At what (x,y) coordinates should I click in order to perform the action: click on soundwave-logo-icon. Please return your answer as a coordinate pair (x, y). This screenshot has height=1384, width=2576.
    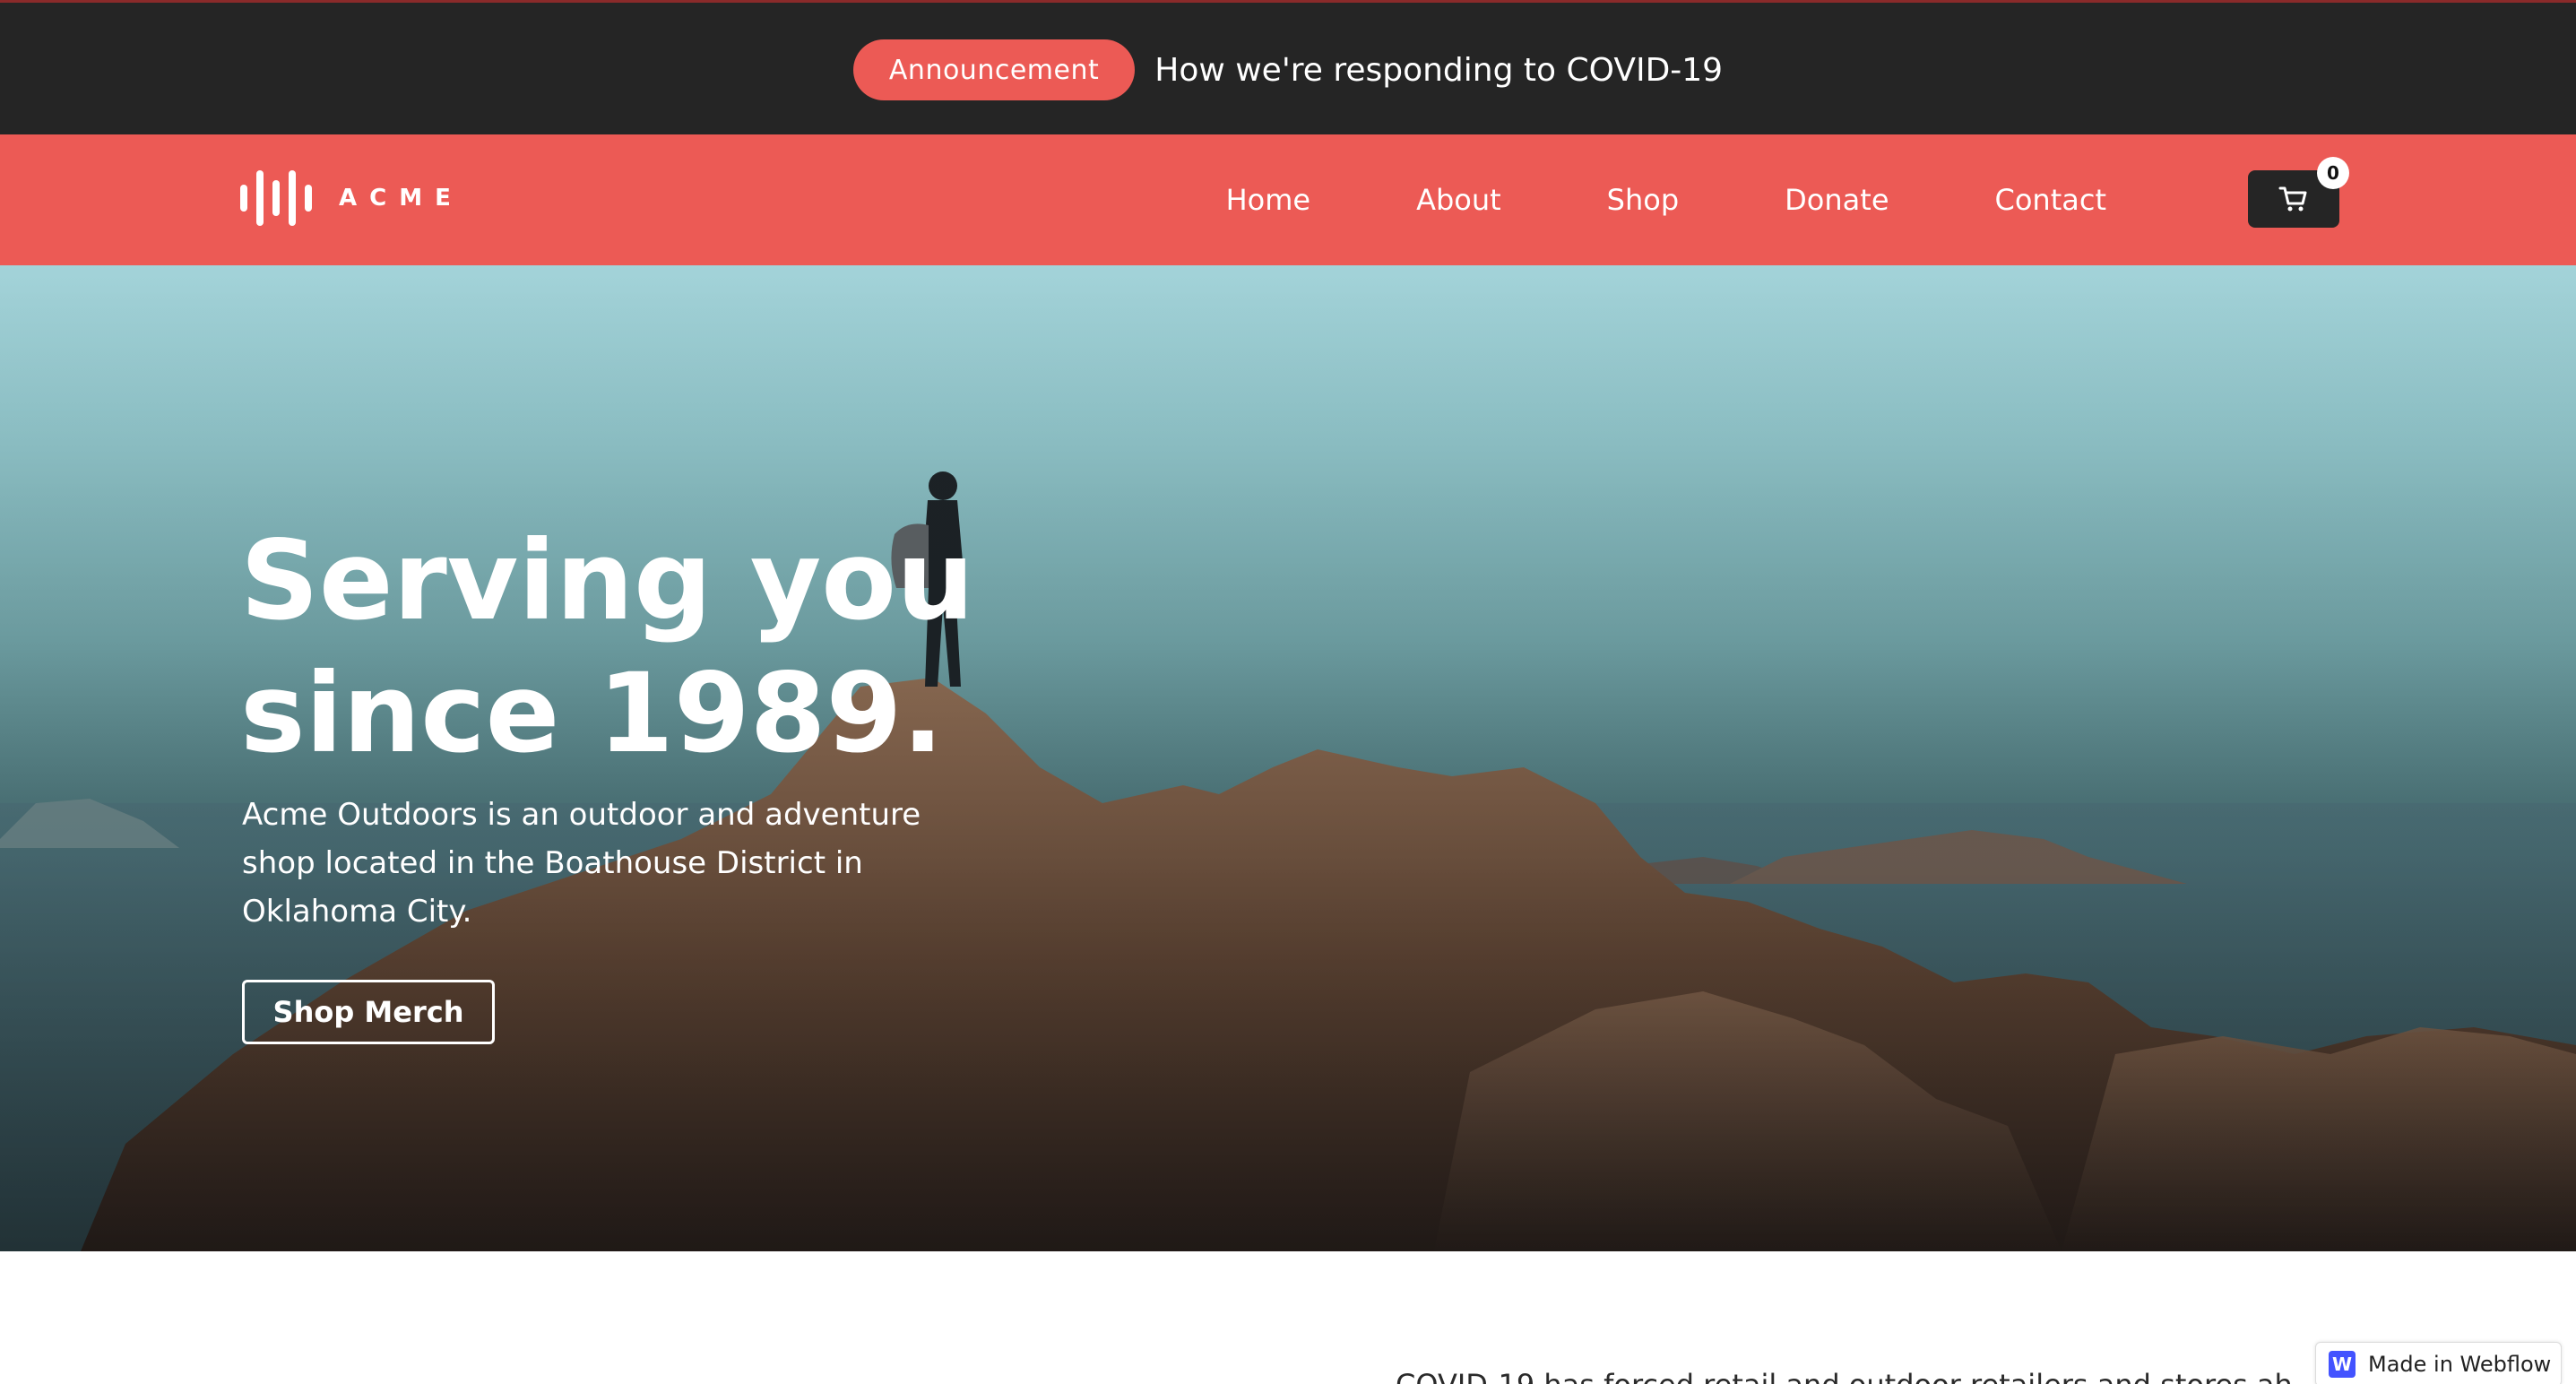
    Looking at the image, I should click on (276, 198).